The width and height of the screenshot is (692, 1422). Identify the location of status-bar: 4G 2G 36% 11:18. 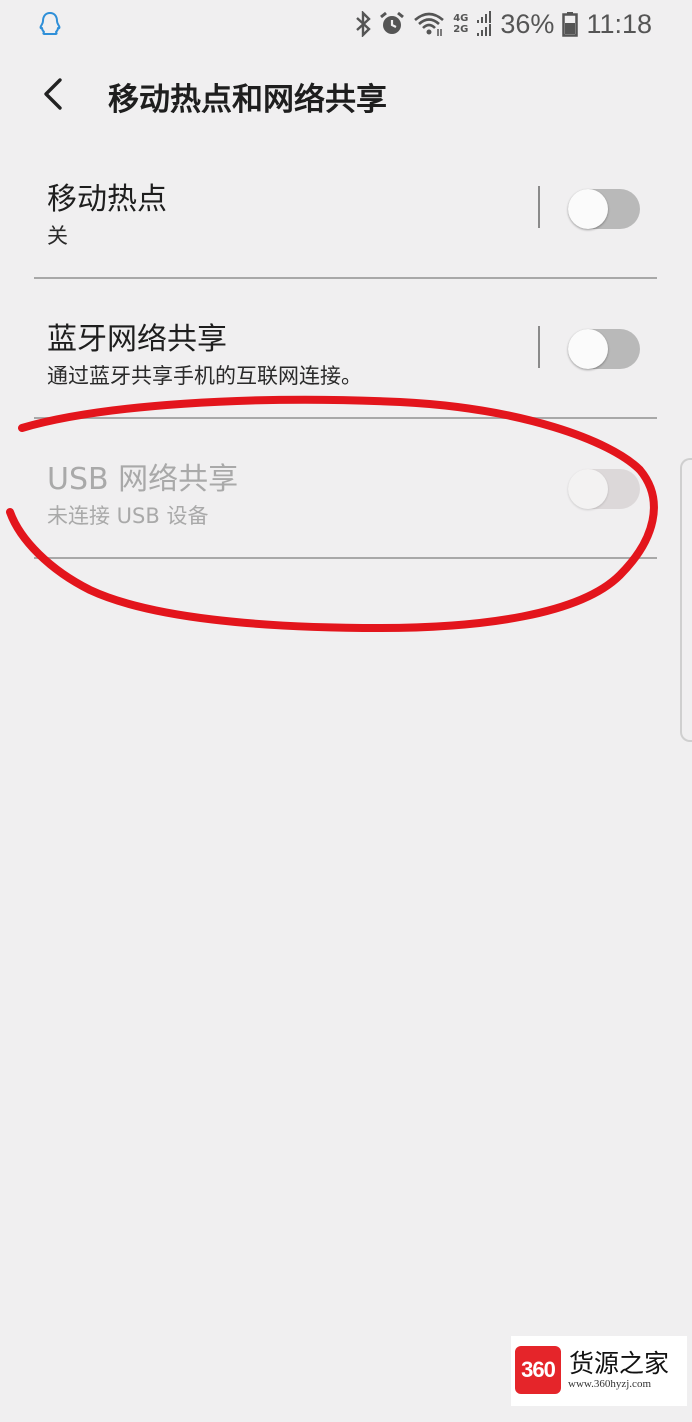
(346, 24).